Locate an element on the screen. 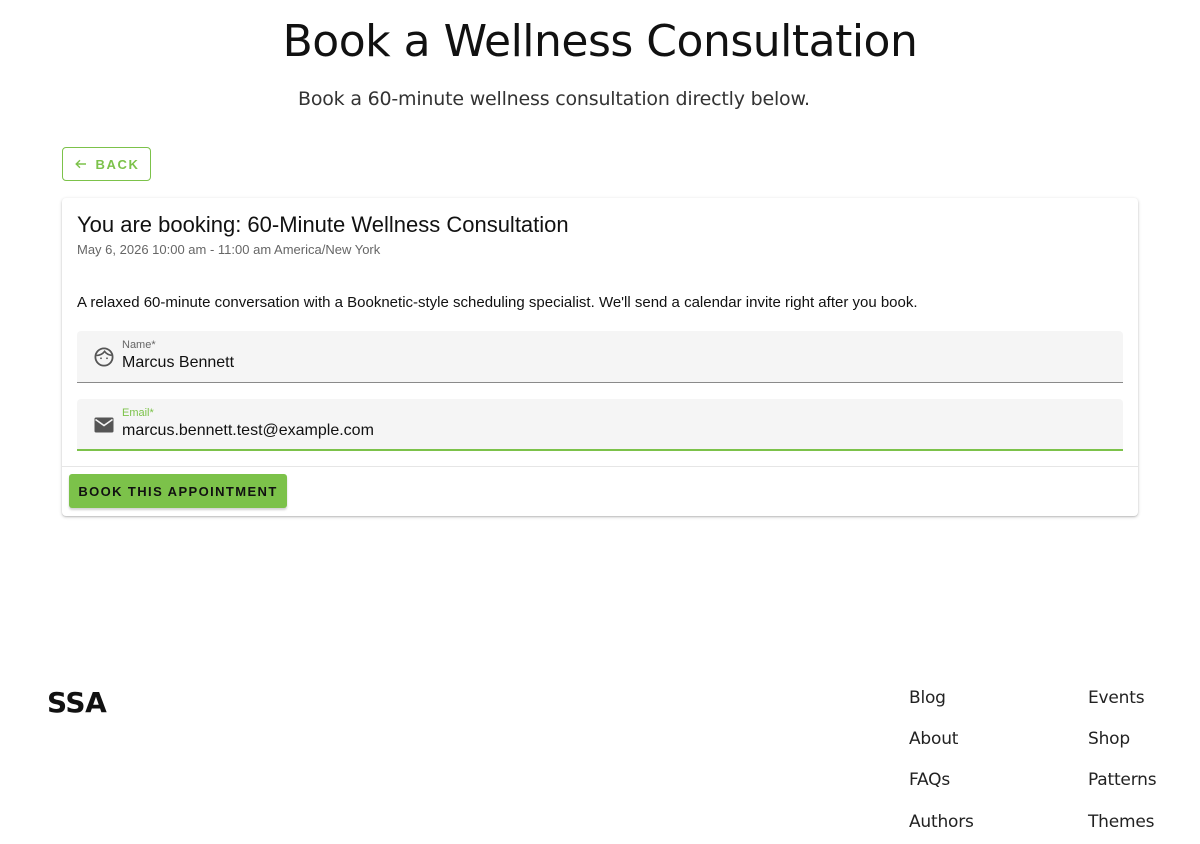 Image resolution: width=1200 pixels, height=844 pixels. back-button: BACK is located at coordinates (106, 164).